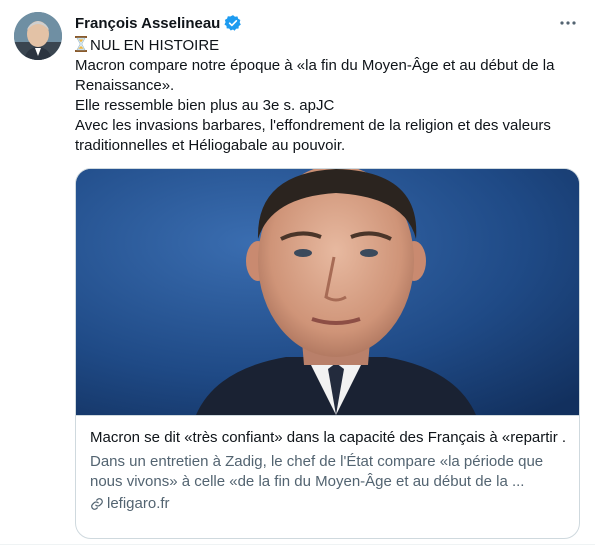 The image size is (595, 545). What do you see at coordinates (81, 44) in the screenshot?
I see `hourglass-icon` at bounding box center [81, 44].